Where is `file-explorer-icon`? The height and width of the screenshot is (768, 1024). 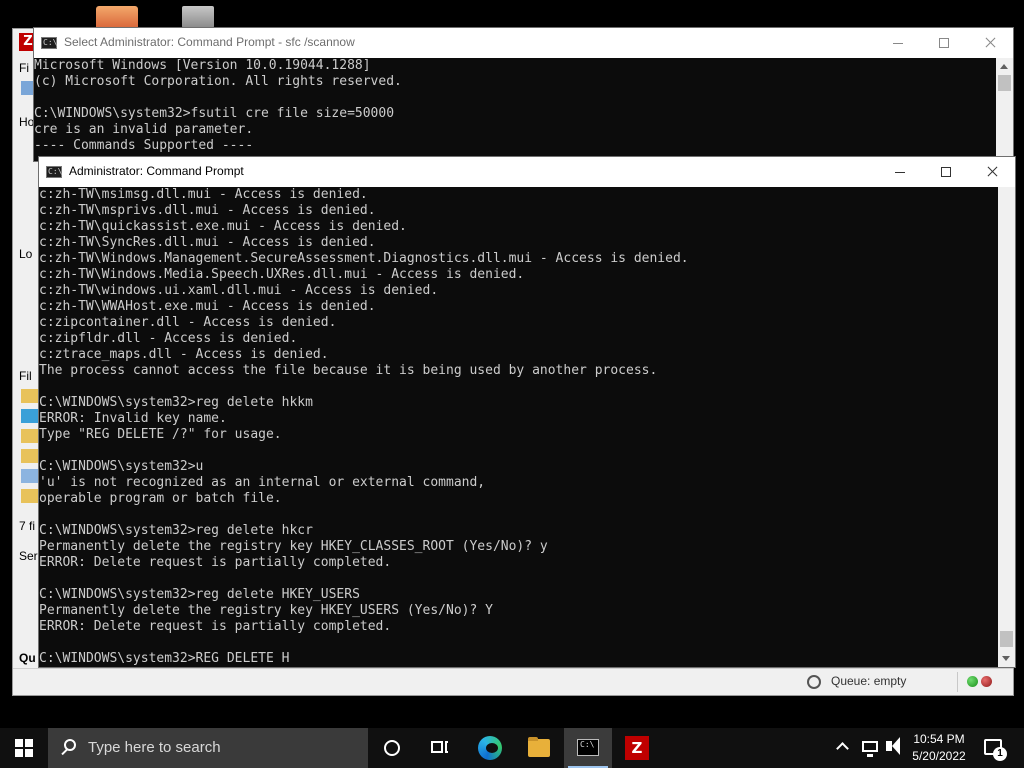
file-explorer-icon is located at coordinates (539, 748).